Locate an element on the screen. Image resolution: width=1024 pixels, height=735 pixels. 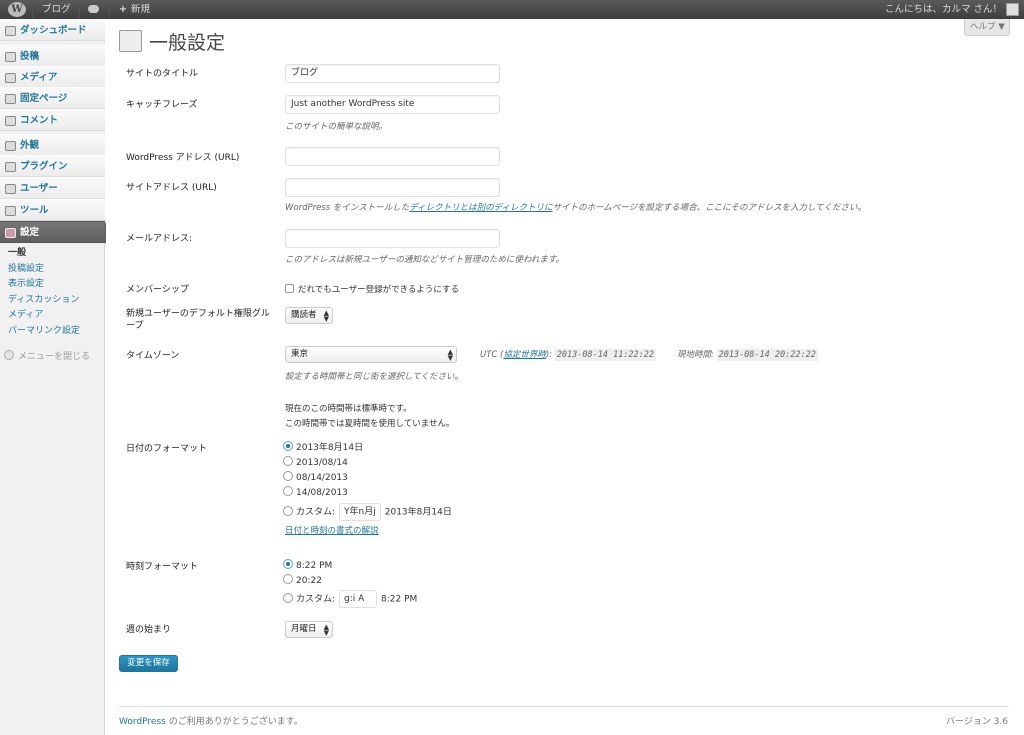
default-role-label: 新規ユーザーのデフォルト権限グループ is located at coordinates (198, 320).